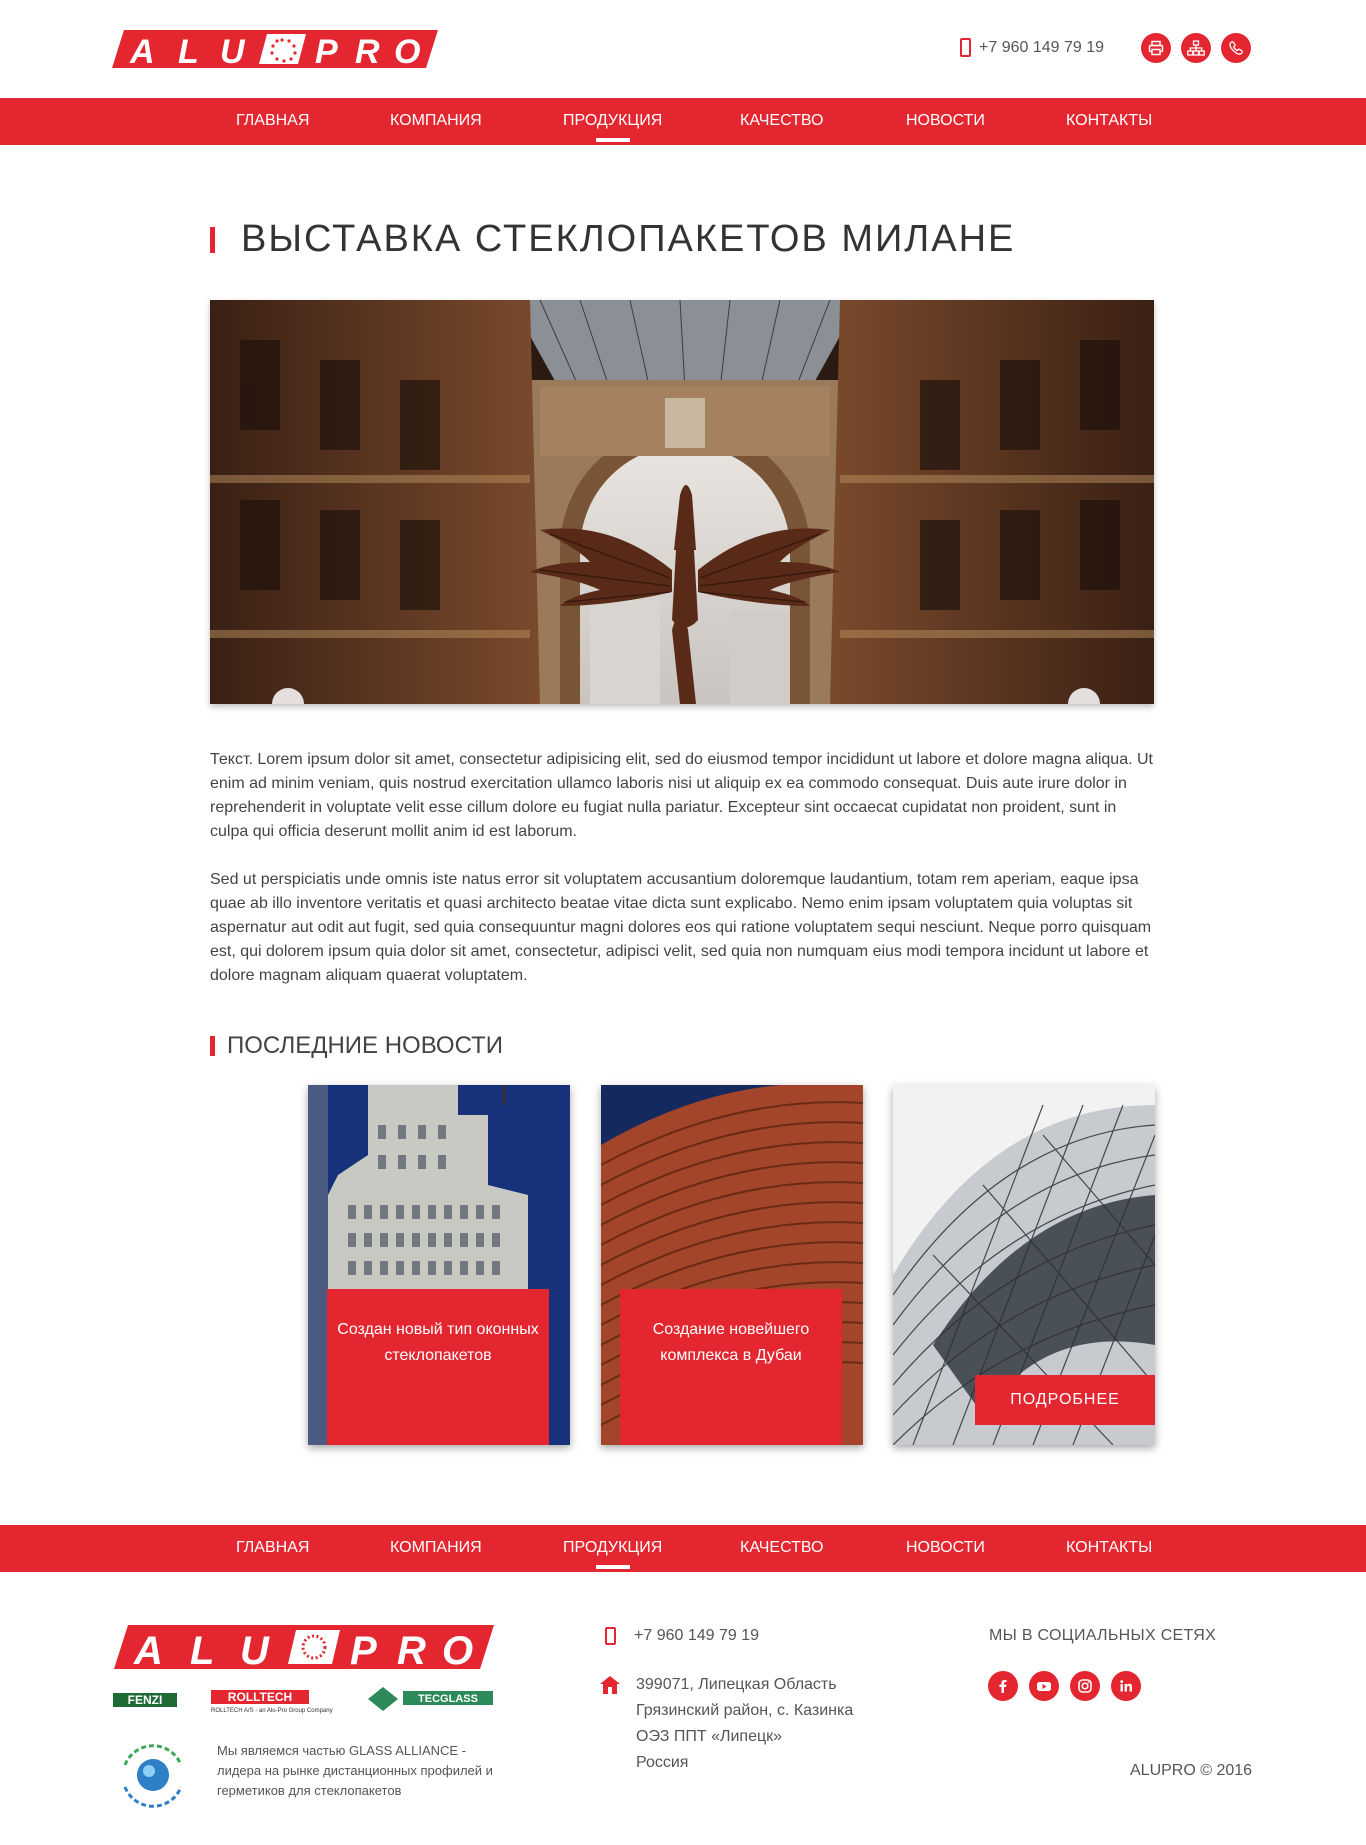 The image size is (1366, 1845). I want to click on svg-text:ROLLTECH A/S - an Alu-Pro Grou: ROLLTECH A/S - an Alu-Pro Group Company, so click(272, 1711).